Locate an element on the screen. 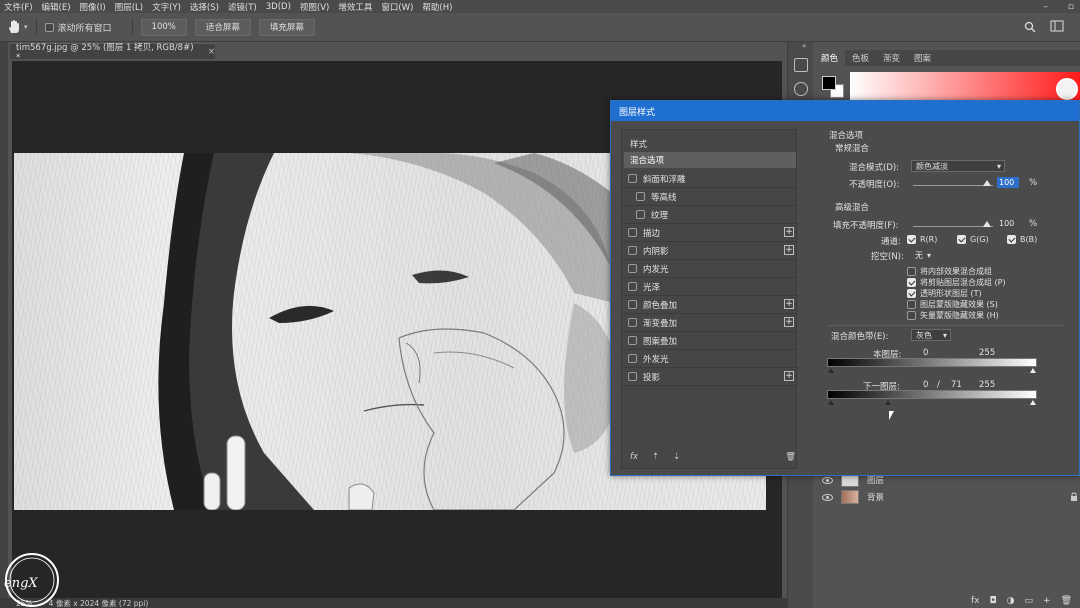 This screenshot has width=1080, height=608. fill-opacity-input: 100 is located at coordinates (1010, 223).